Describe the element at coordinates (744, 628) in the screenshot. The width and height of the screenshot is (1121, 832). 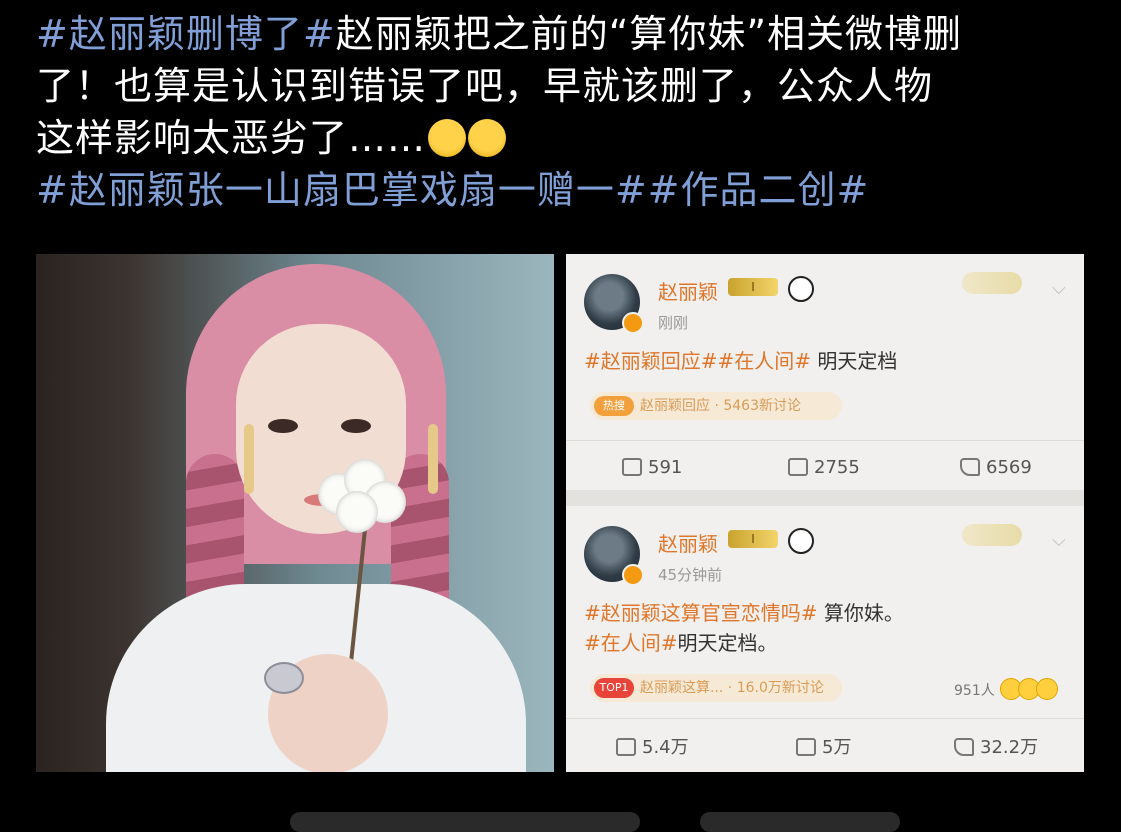
I see `post-content: #赵丽颖这算官宣恋情吗# 算你妹。 #在人间#明天定档。` at that location.